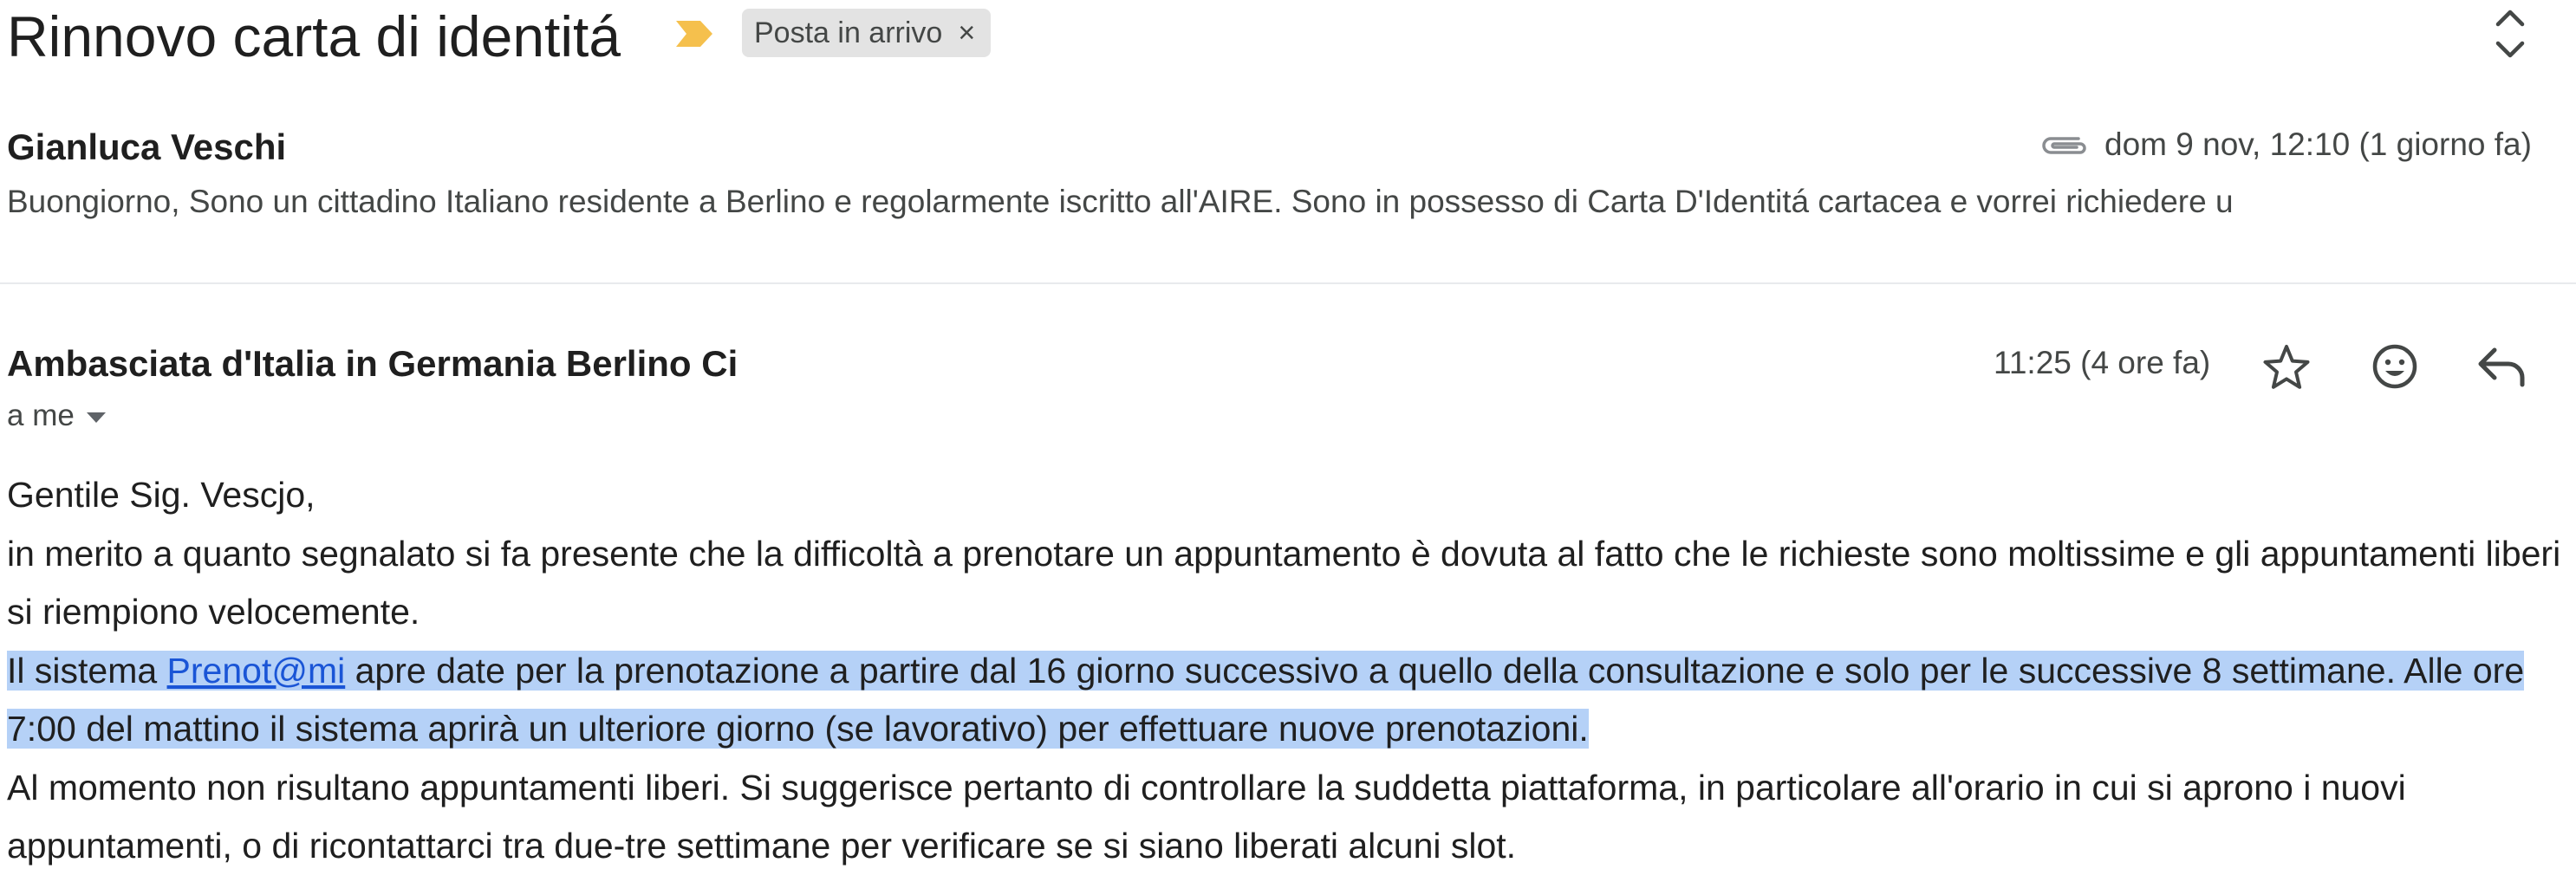 The height and width of the screenshot is (882, 2576). Describe the element at coordinates (2501, 366) in the screenshot. I see `reply-icon` at that location.